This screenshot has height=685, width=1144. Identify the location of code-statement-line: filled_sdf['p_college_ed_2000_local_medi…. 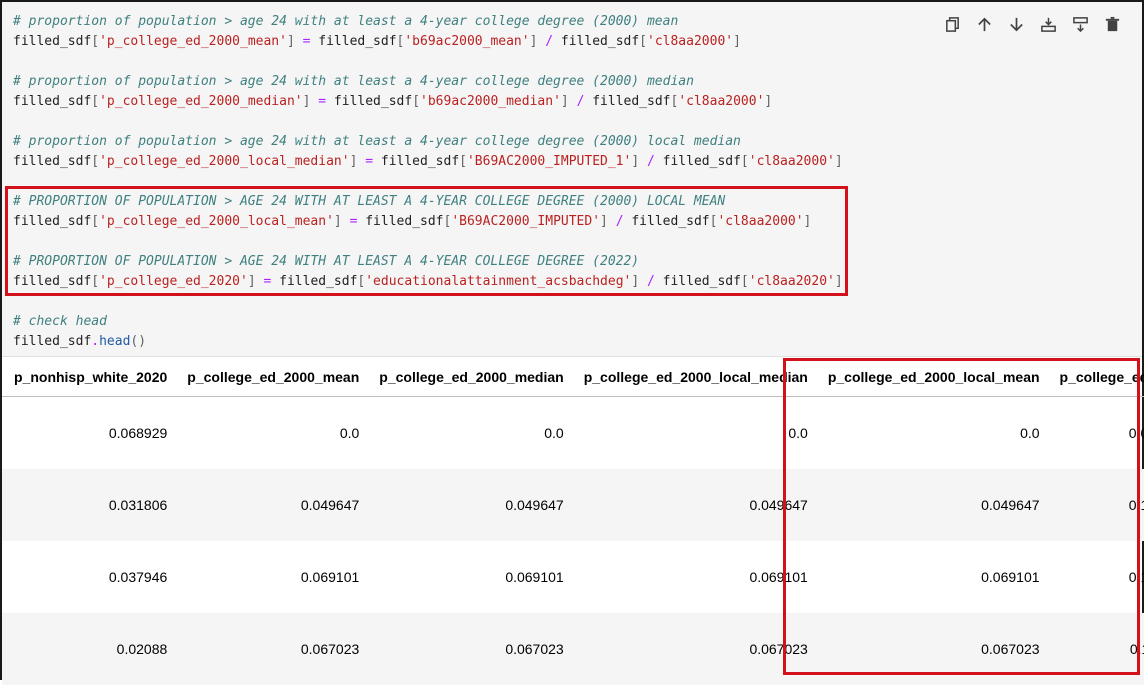
(428, 161).